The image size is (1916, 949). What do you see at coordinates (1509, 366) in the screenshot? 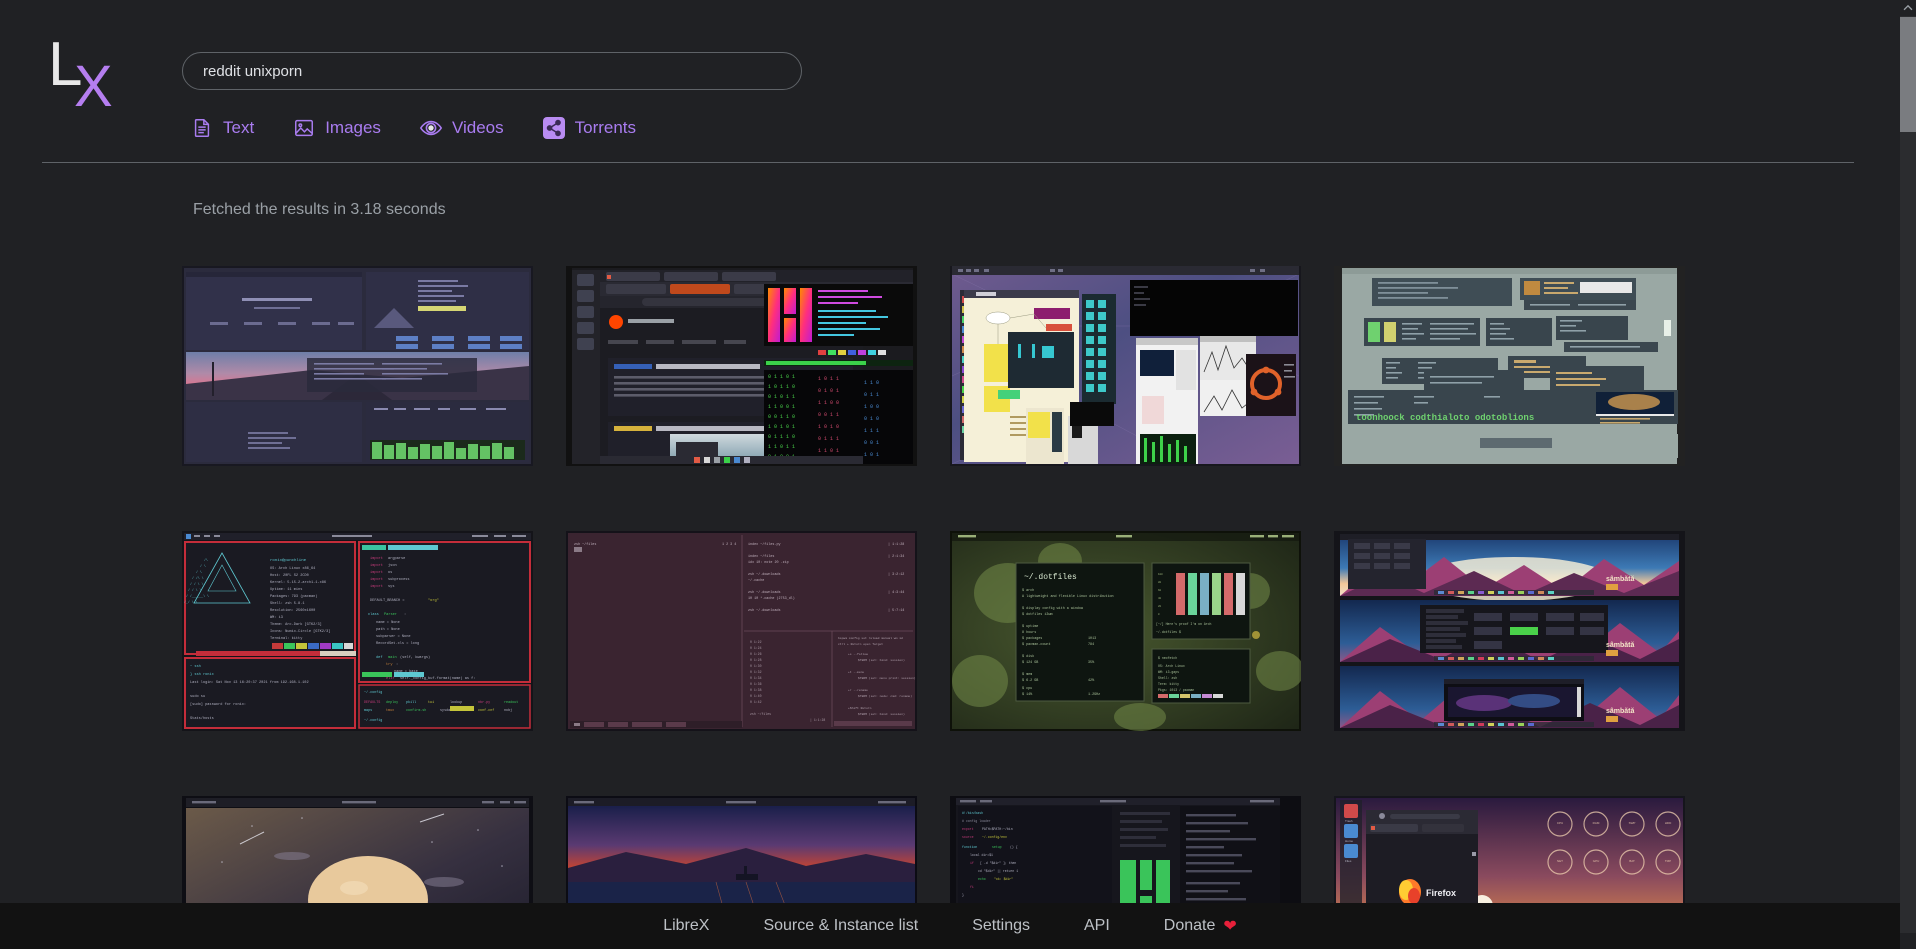
I see `image-result-4: toonhoock codthialoto odotoblions` at bounding box center [1509, 366].